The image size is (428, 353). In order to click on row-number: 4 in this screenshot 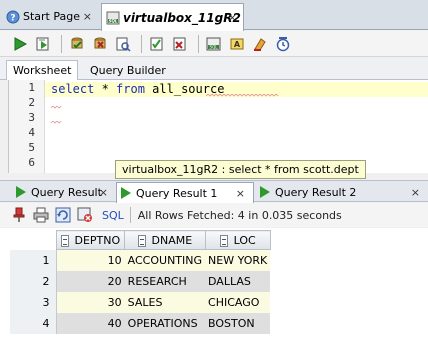, I will do `click(33, 323)`.